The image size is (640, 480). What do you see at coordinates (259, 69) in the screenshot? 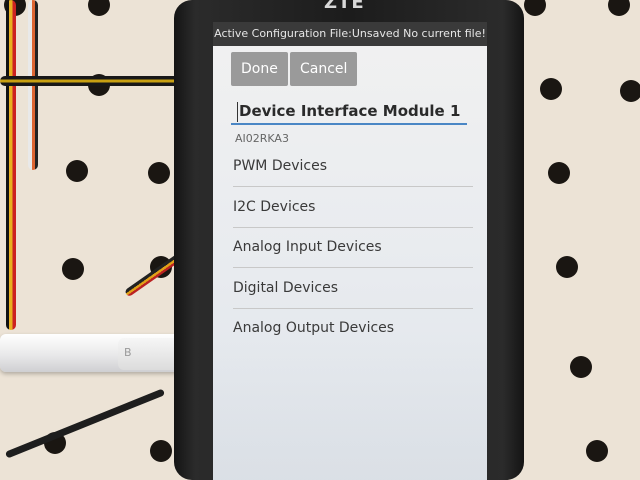
I see `done-button: Done` at bounding box center [259, 69].